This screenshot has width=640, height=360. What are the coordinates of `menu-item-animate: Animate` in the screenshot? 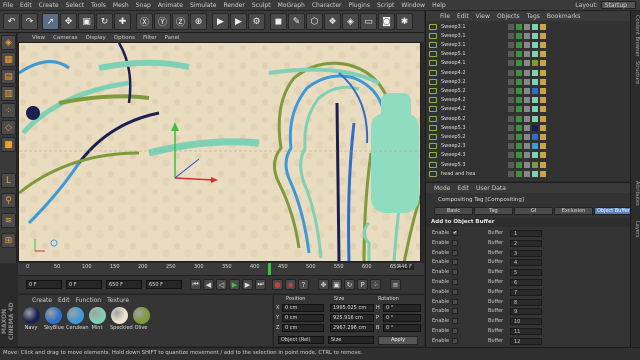 It's located at (170, 5).